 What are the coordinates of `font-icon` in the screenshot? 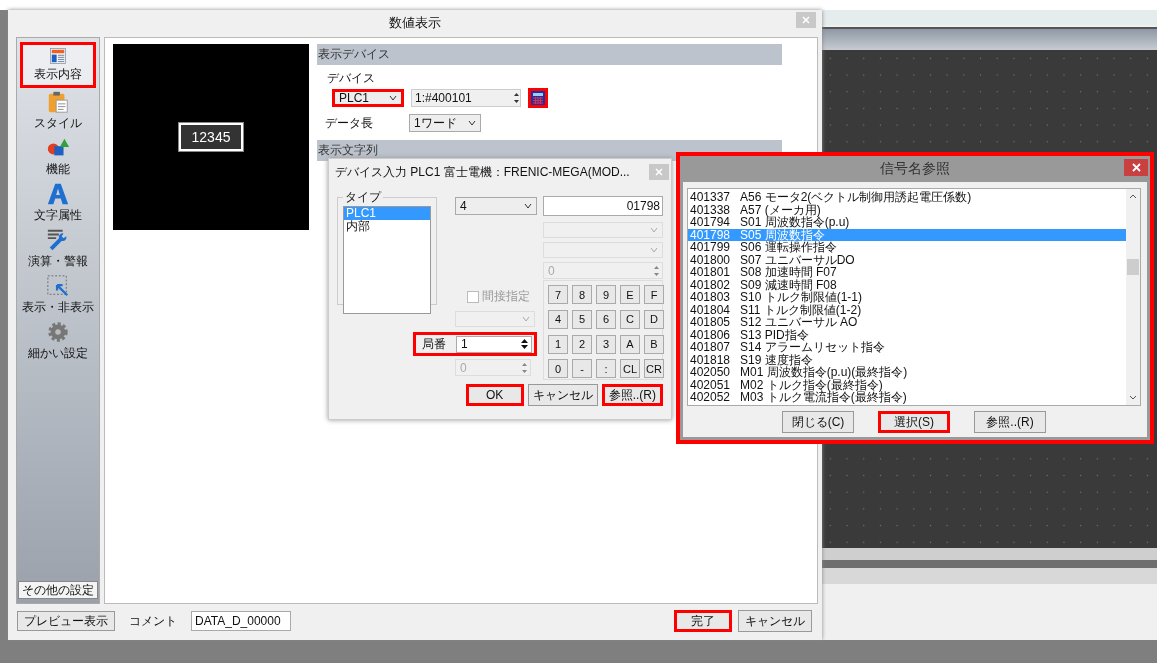 It's located at (58, 194).